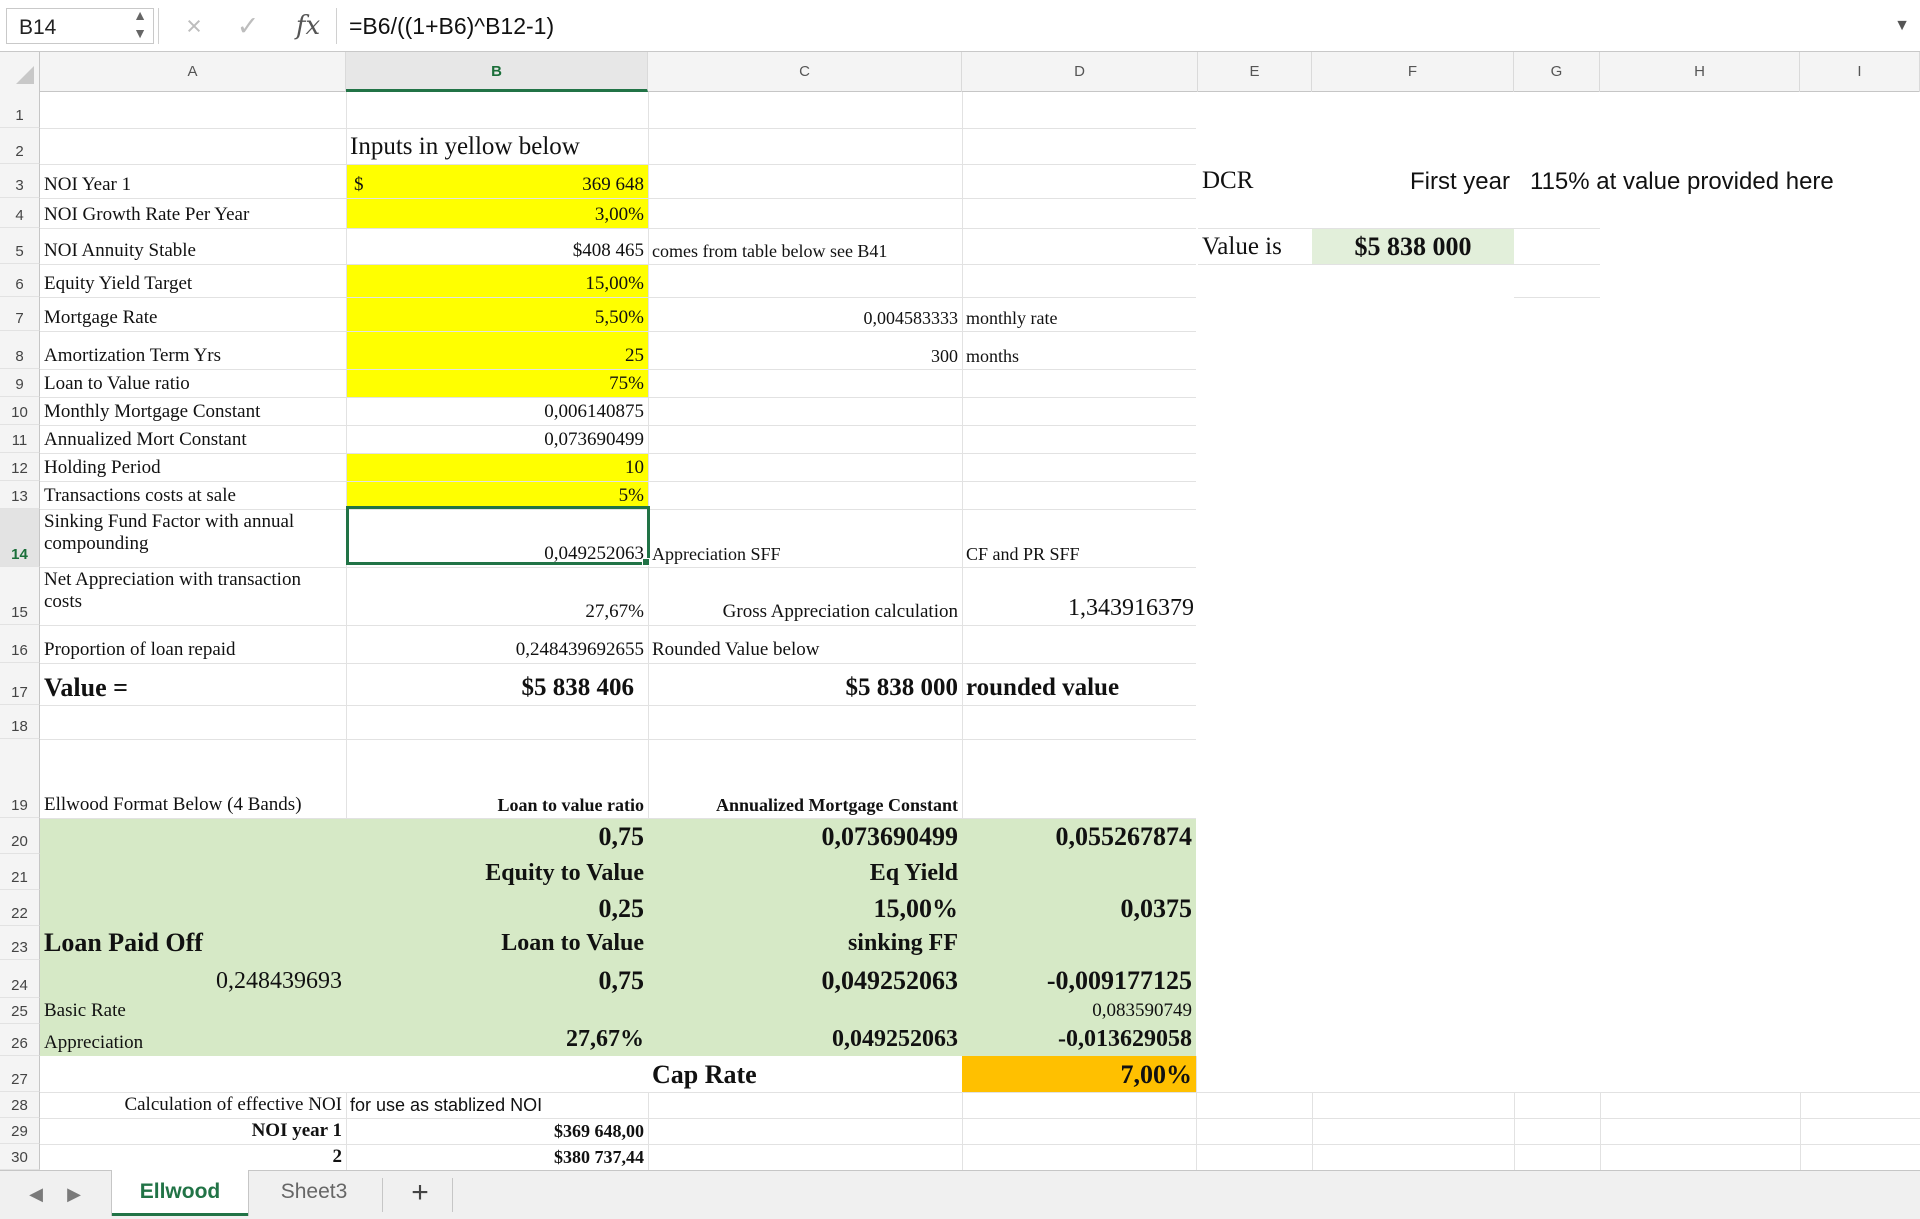 This screenshot has height=1219, width=1920. I want to click on cell-b15: 27,67%, so click(497, 596).